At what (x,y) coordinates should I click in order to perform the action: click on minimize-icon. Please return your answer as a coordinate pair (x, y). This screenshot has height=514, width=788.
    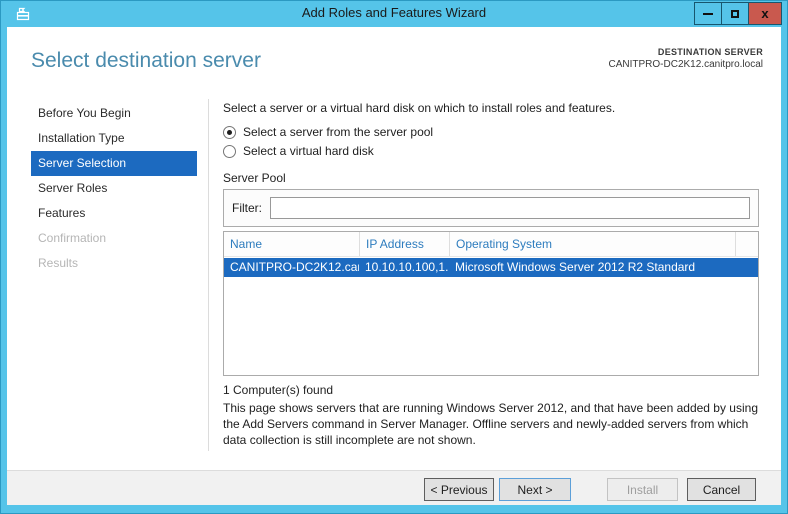
    Looking at the image, I should click on (708, 13).